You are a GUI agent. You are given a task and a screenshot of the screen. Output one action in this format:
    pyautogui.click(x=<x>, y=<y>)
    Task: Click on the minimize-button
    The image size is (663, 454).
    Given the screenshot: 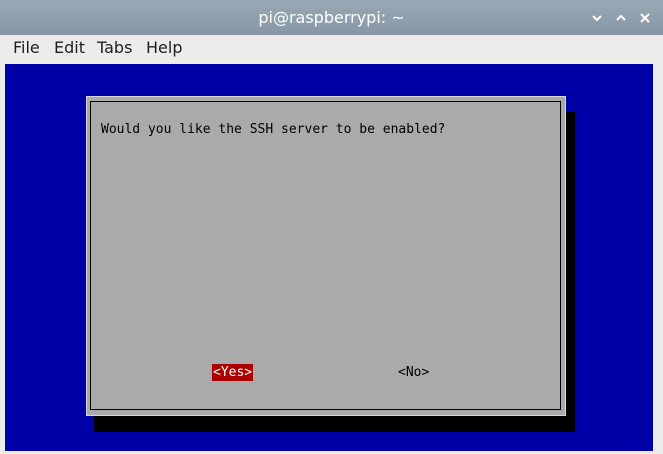 What is the action you would take?
    pyautogui.click(x=597, y=18)
    